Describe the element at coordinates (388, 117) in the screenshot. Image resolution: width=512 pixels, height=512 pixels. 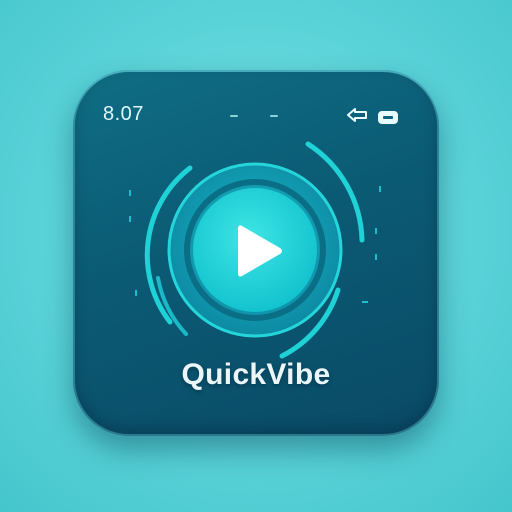
I see `battery-icon` at that location.